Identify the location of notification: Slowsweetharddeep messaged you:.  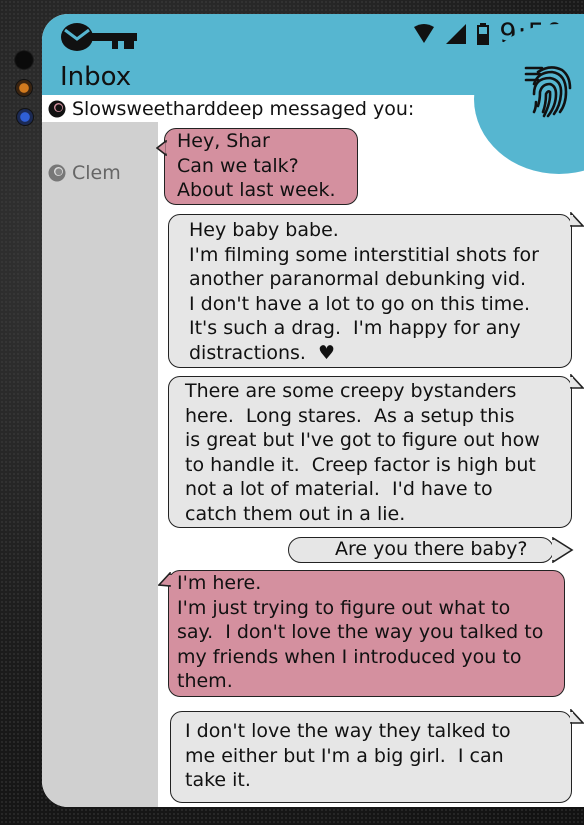
(231, 109).